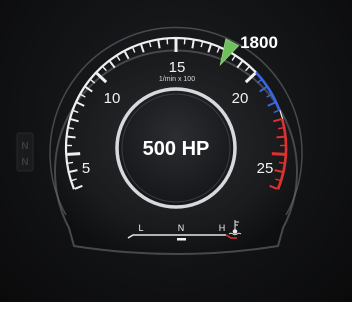  I want to click on scale-label-15: 15, so click(177, 67).